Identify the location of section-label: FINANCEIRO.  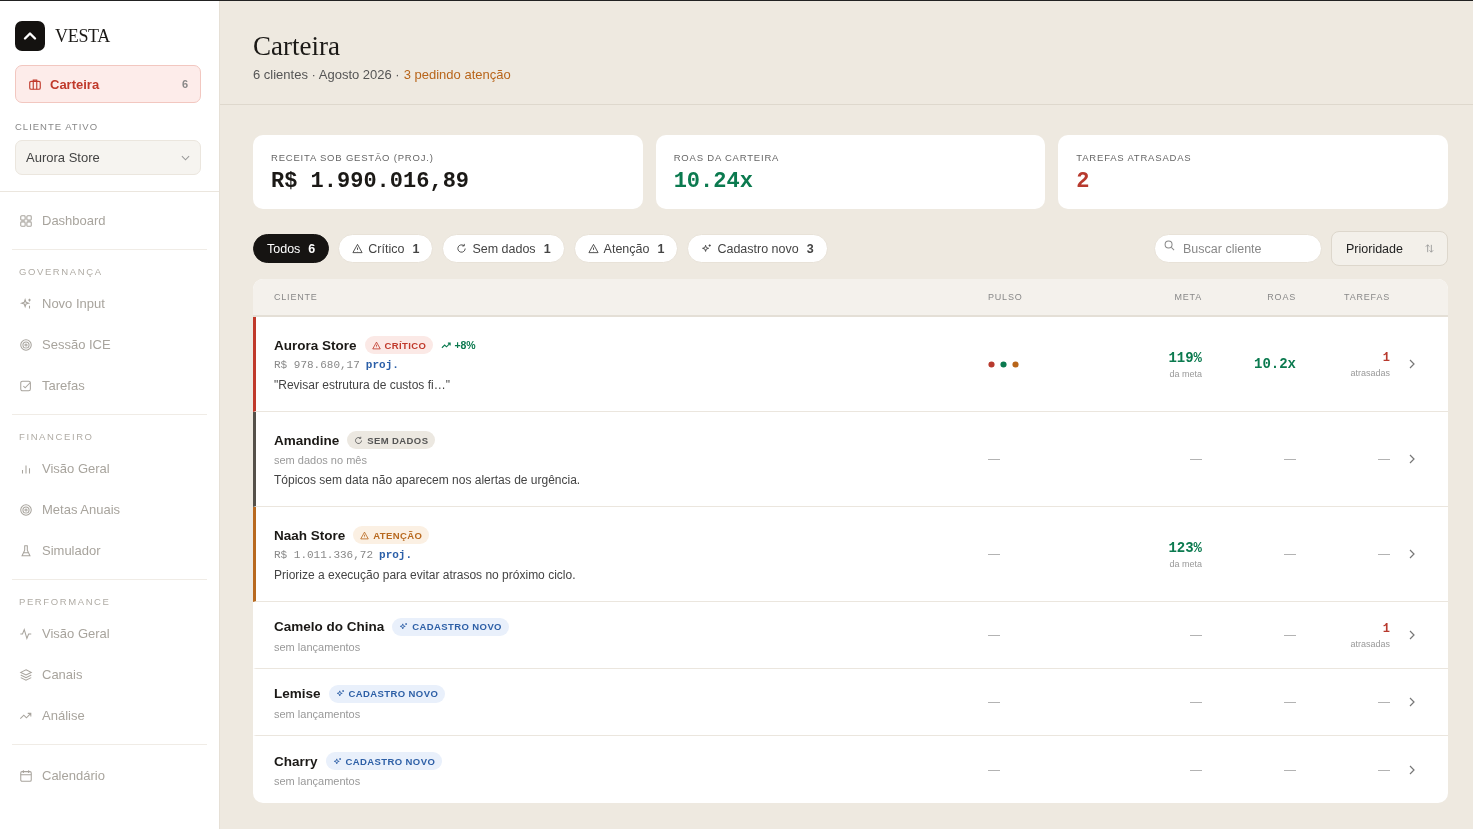
(56, 437).